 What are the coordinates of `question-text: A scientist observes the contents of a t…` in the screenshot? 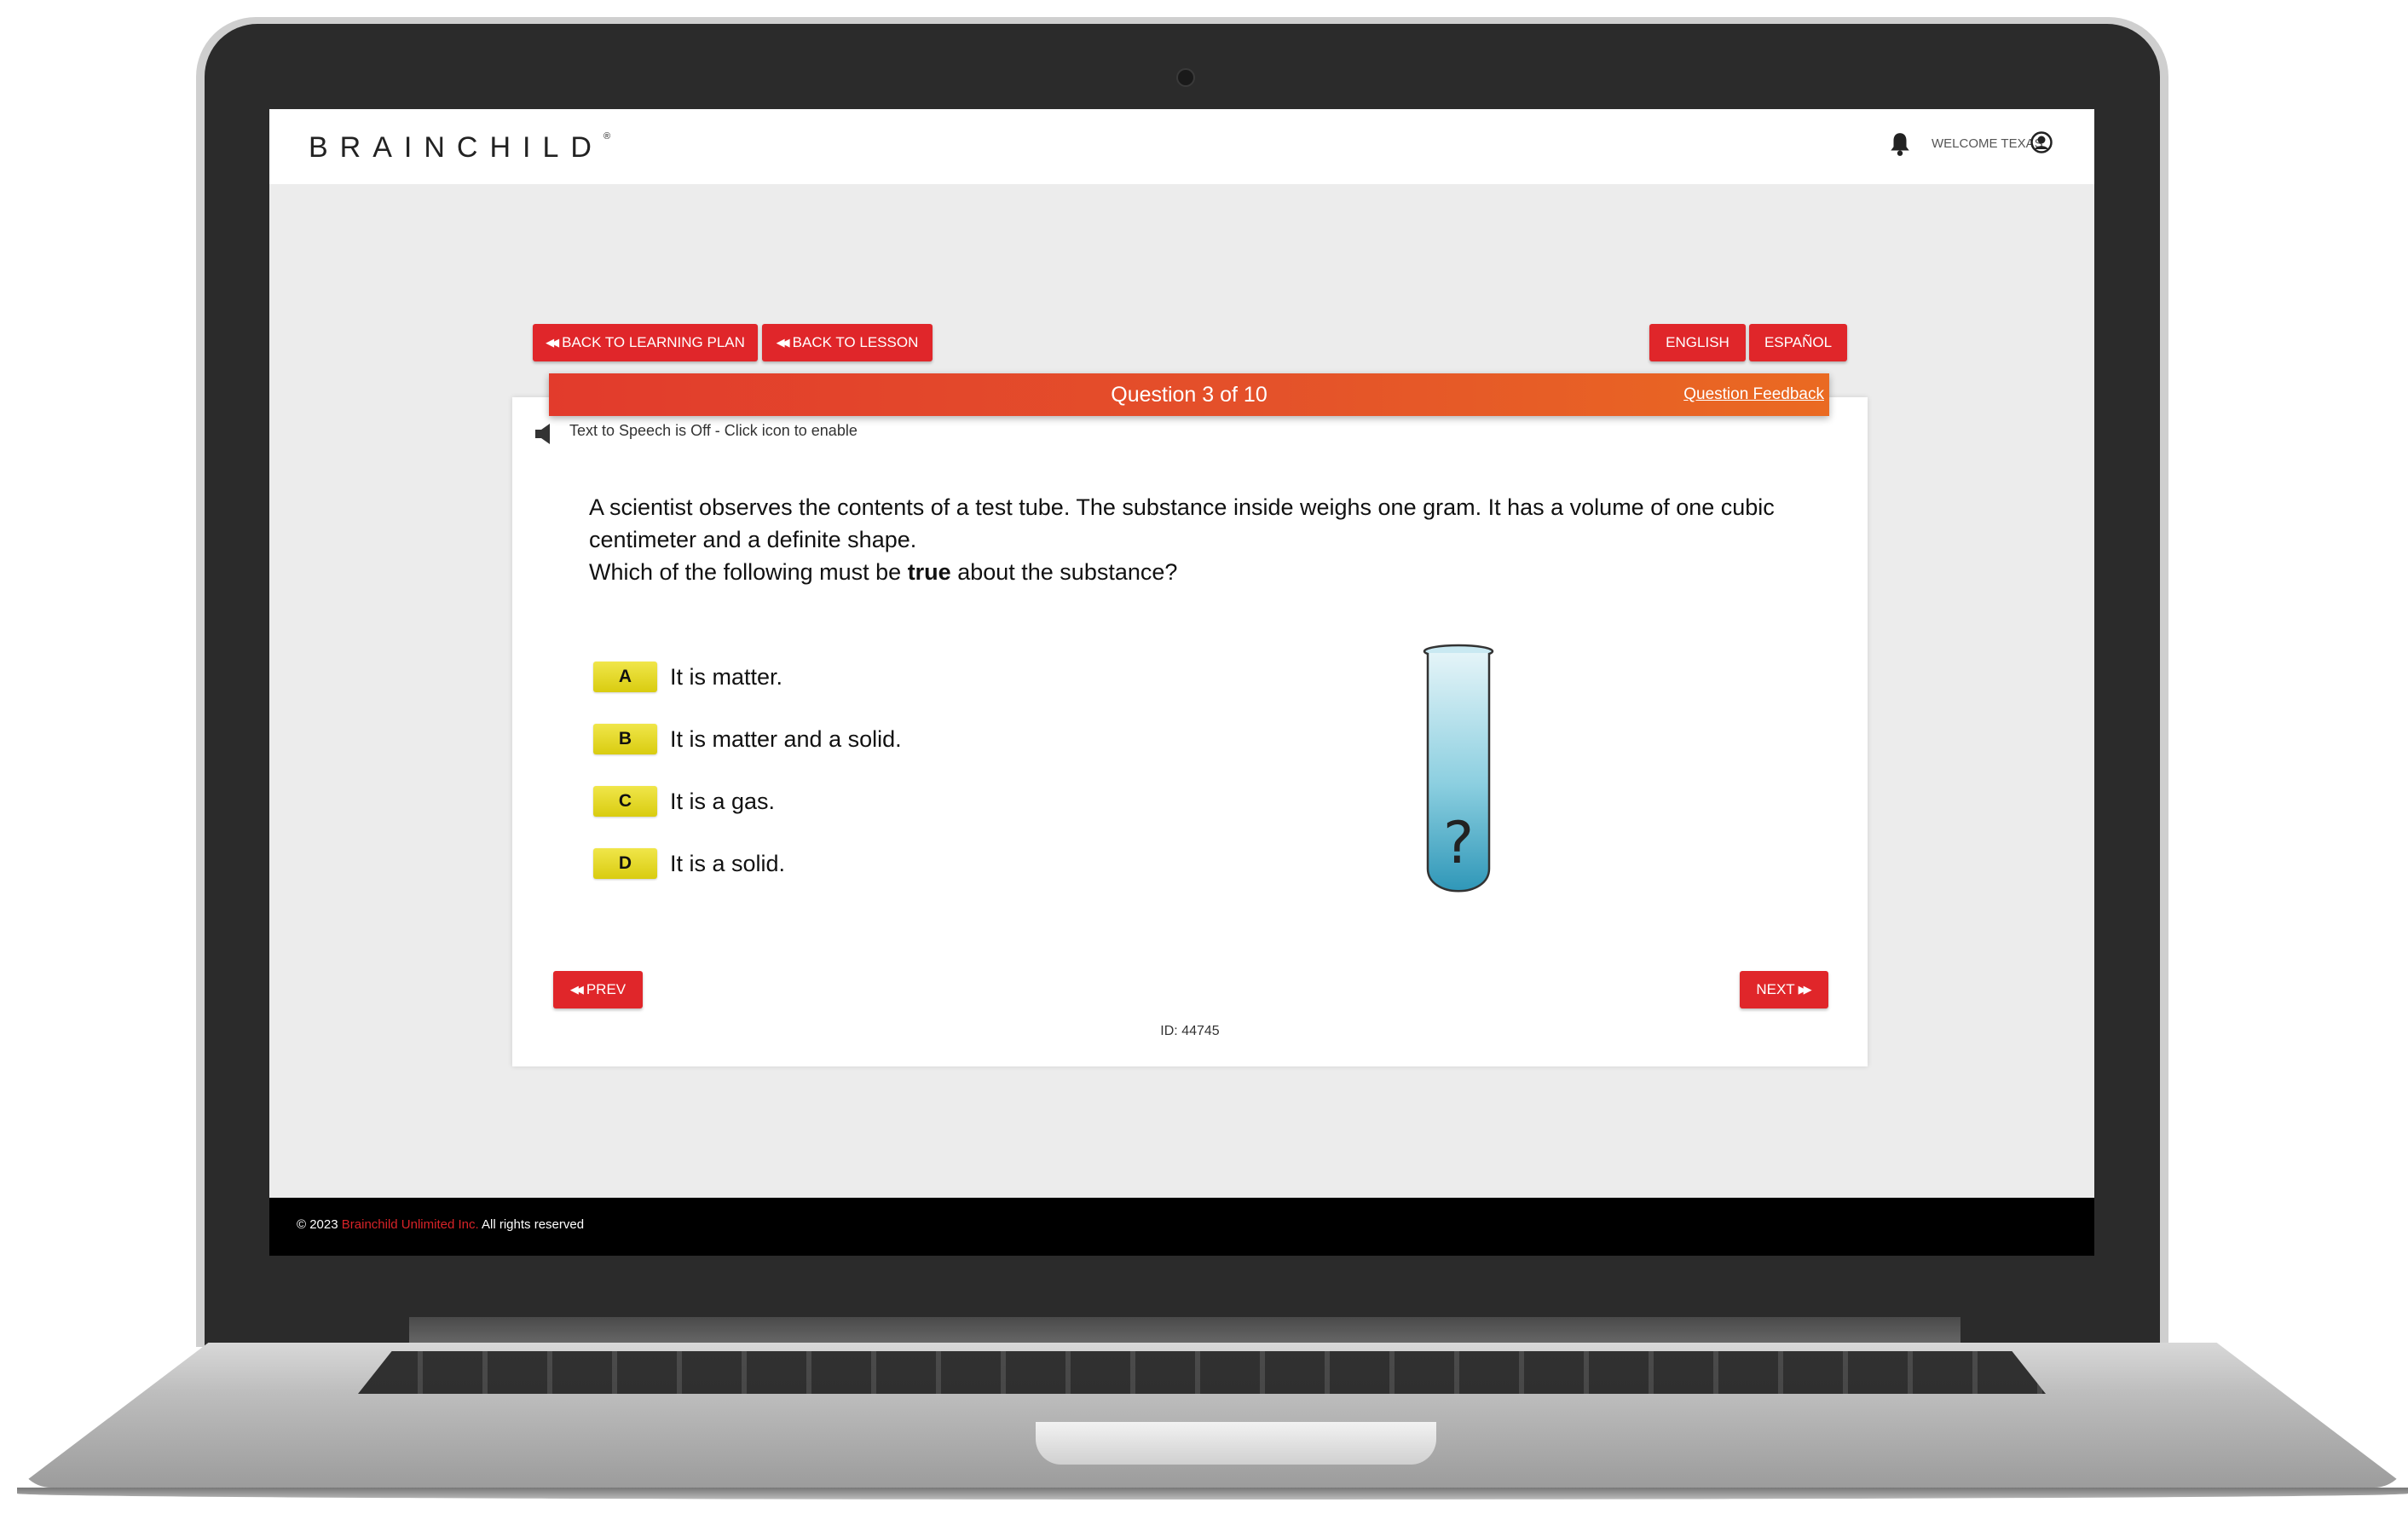 It's located at (1198, 539).